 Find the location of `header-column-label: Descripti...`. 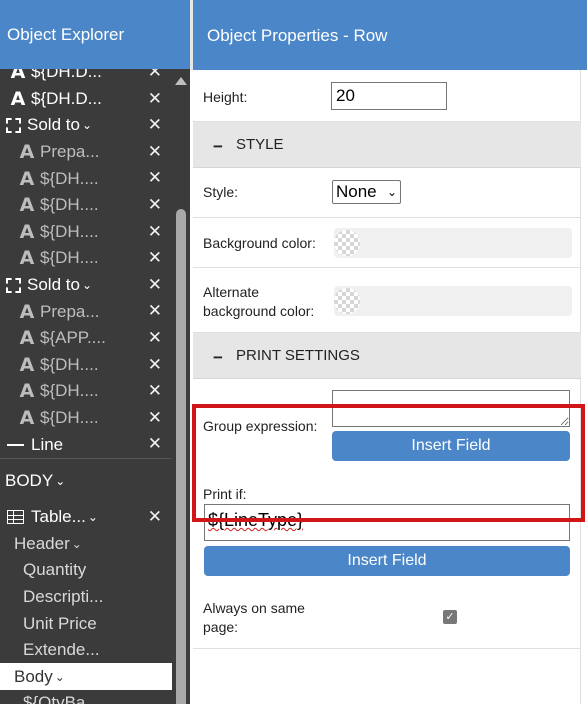

header-column-label: Descripti... is located at coordinates (63, 596).